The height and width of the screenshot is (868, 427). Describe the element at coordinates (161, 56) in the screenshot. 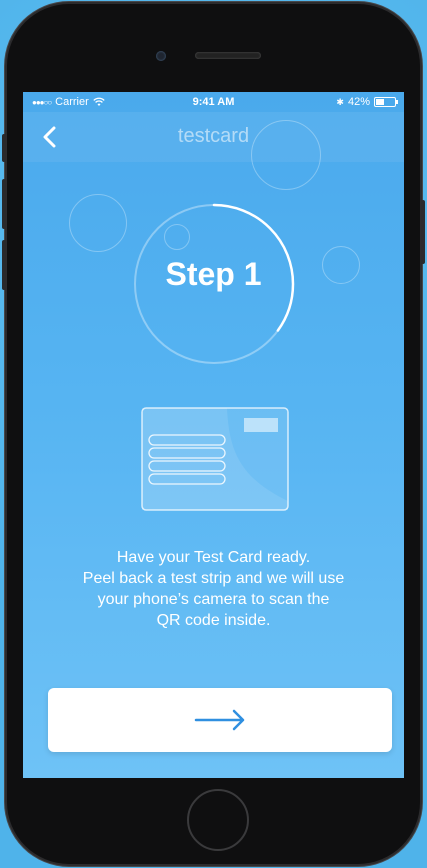

I see `front-camera` at that location.